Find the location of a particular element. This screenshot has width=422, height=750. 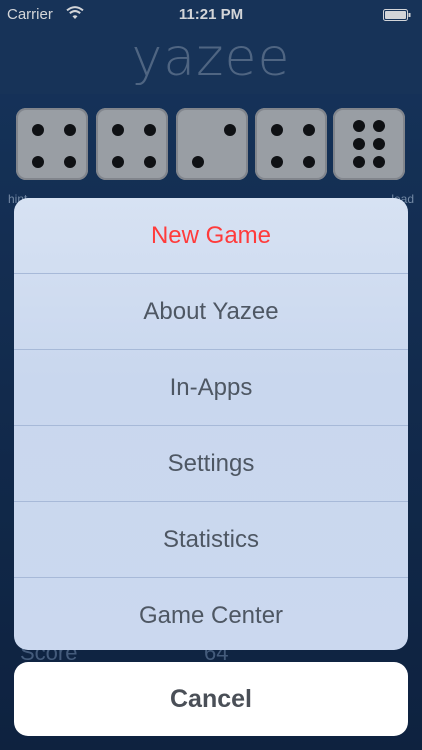

cancel-button: Cancel is located at coordinates (211, 699).